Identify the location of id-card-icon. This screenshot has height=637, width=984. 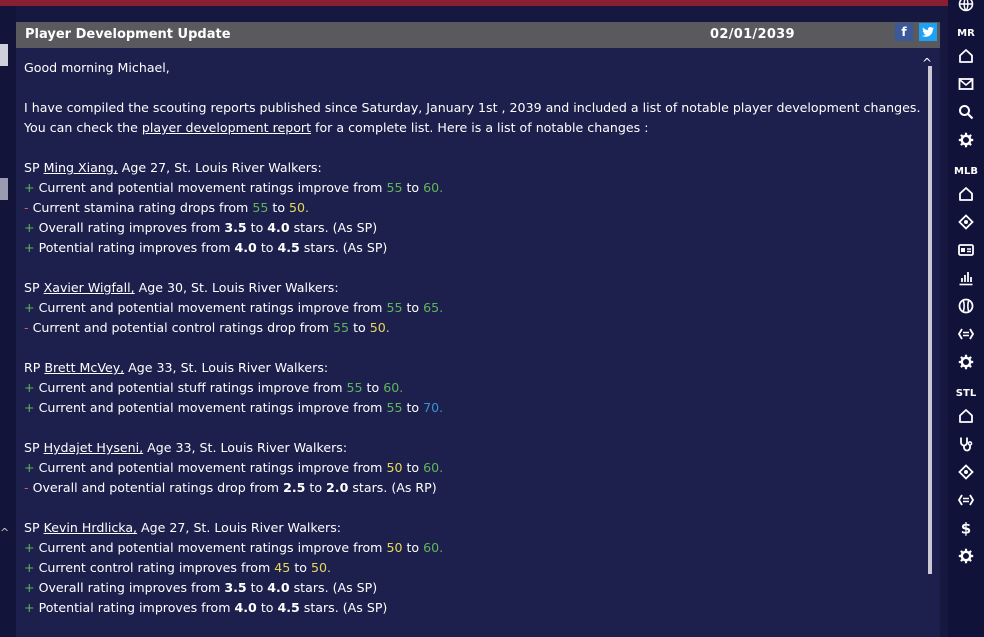
(966, 252).